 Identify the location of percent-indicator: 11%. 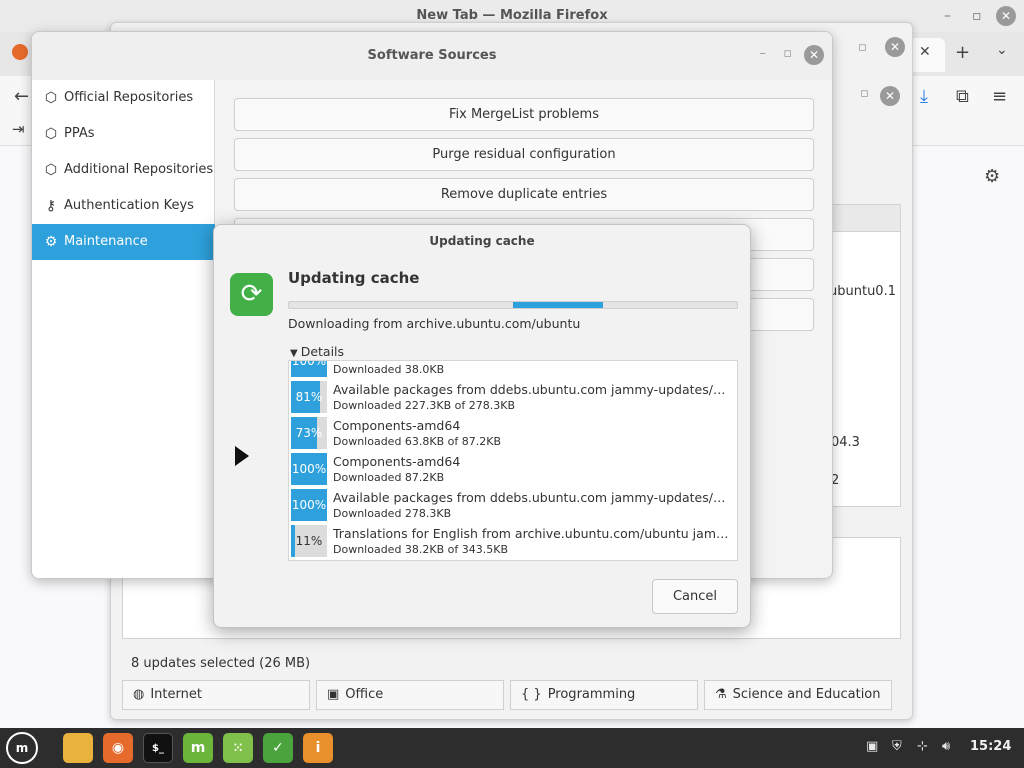
(309, 541).